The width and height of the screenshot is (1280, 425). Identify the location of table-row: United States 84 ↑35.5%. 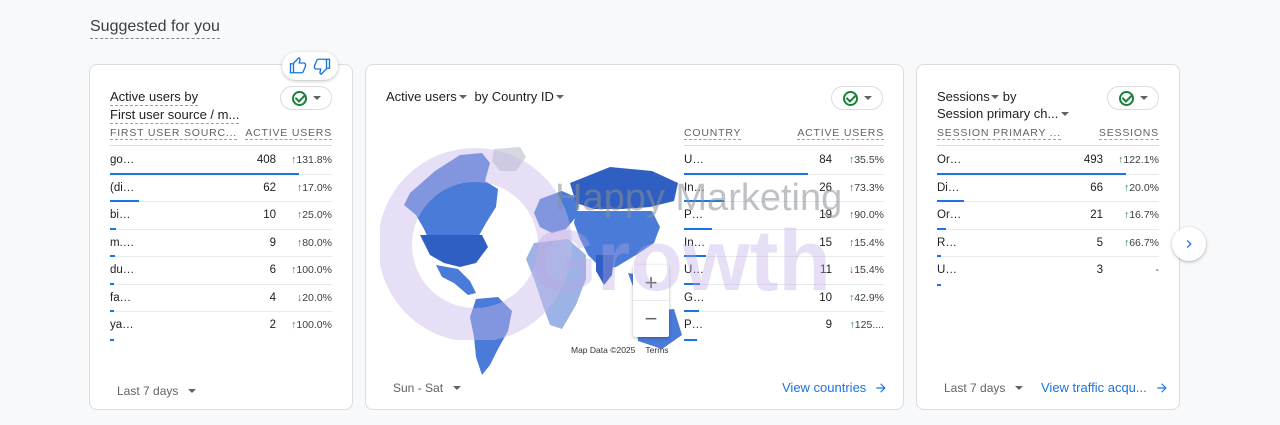
(784, 161).